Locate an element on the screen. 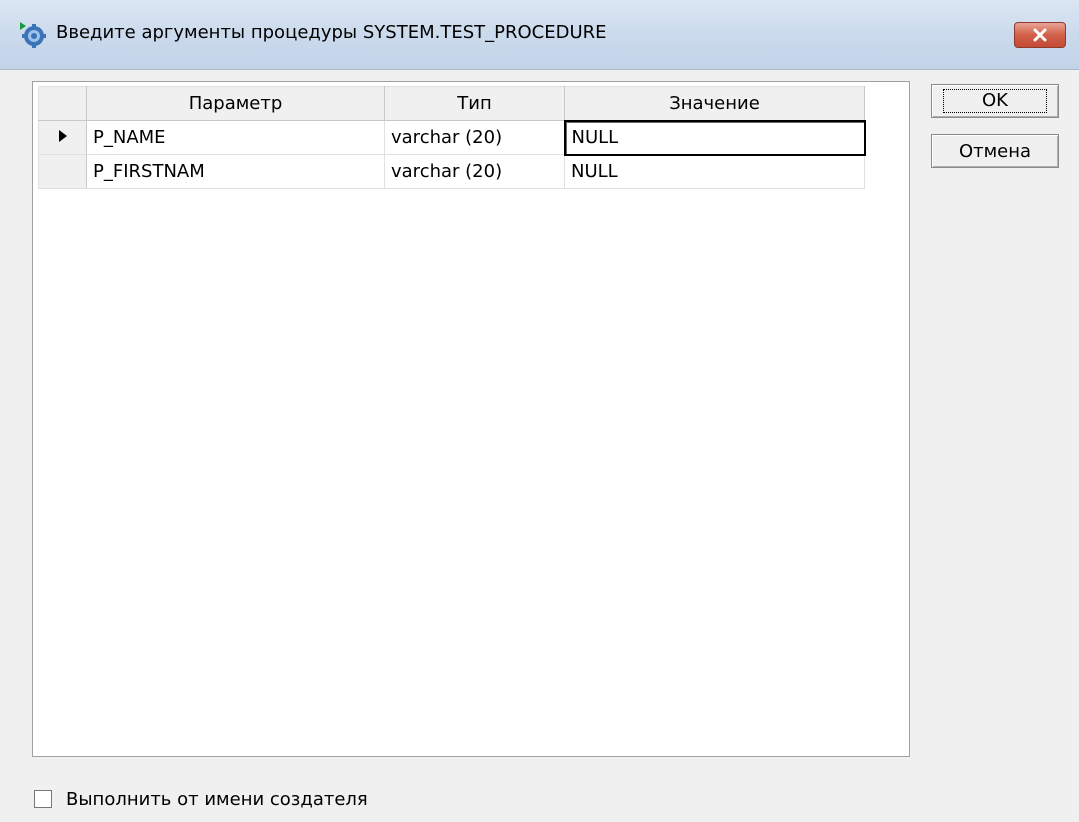 This screenshot has width=1079, height=822. run-as-creator-label: Выполнить от имени создателя is located at coordinates (217, 799).